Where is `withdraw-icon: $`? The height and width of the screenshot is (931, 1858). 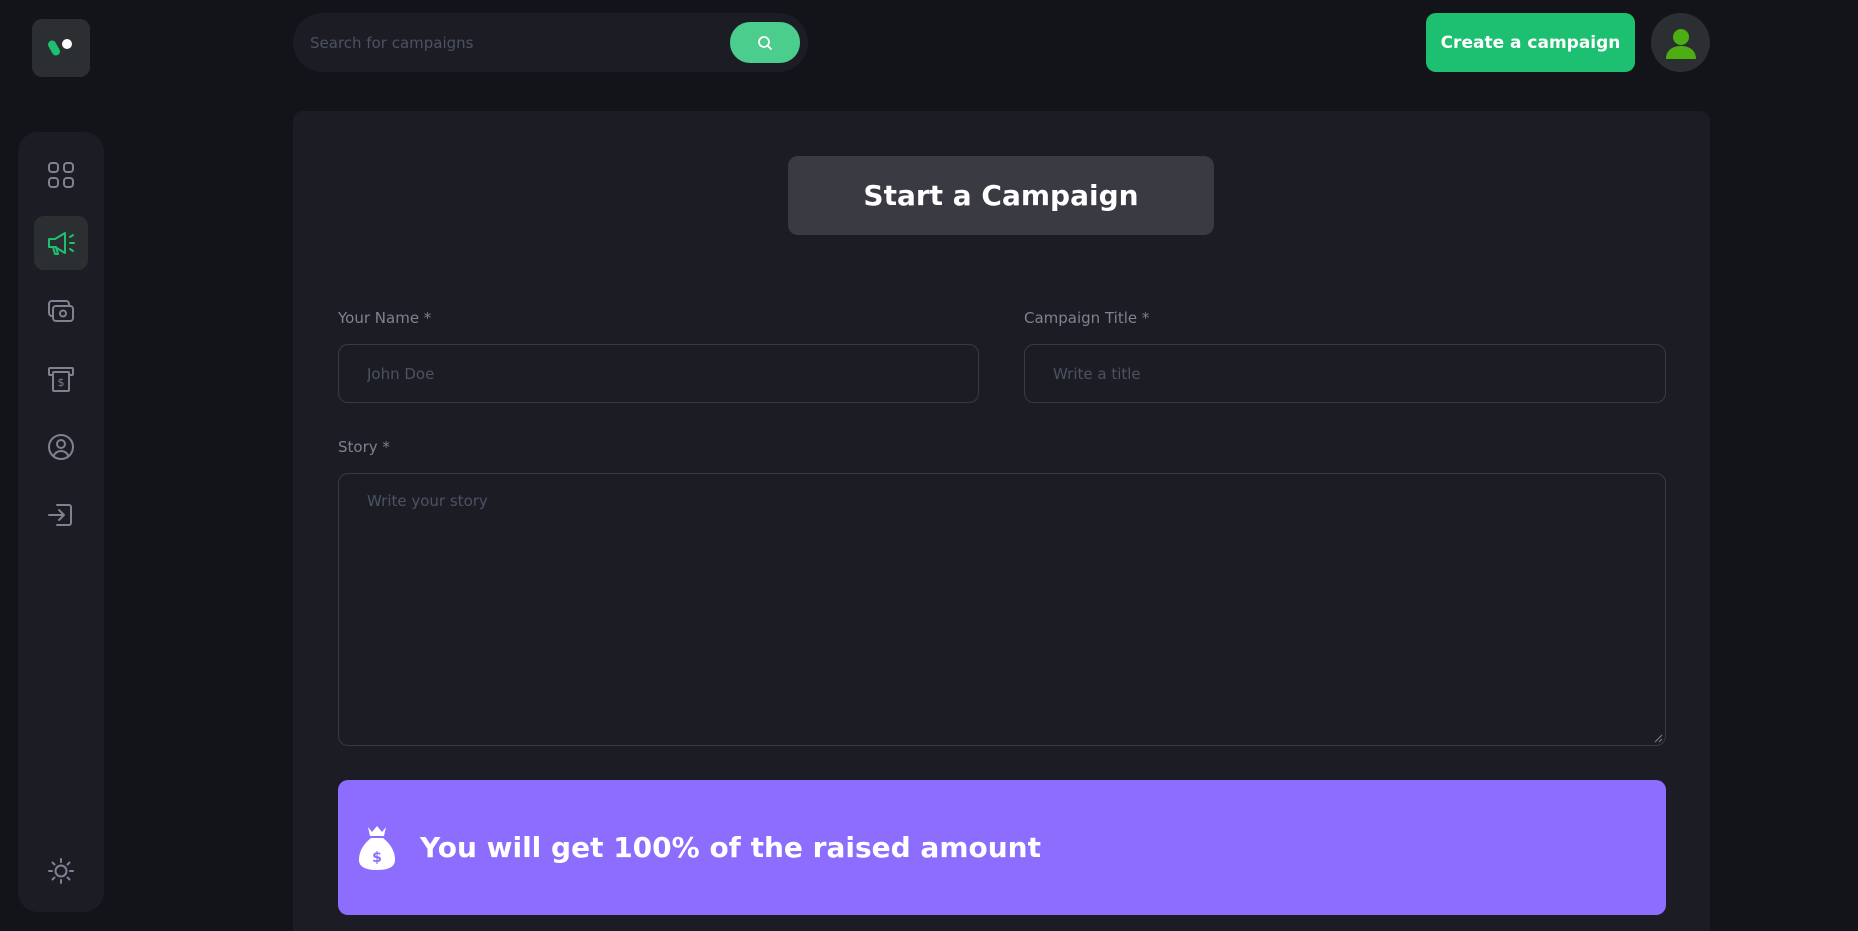 withdraw-icon: $ is located at coordinates (61, 379).